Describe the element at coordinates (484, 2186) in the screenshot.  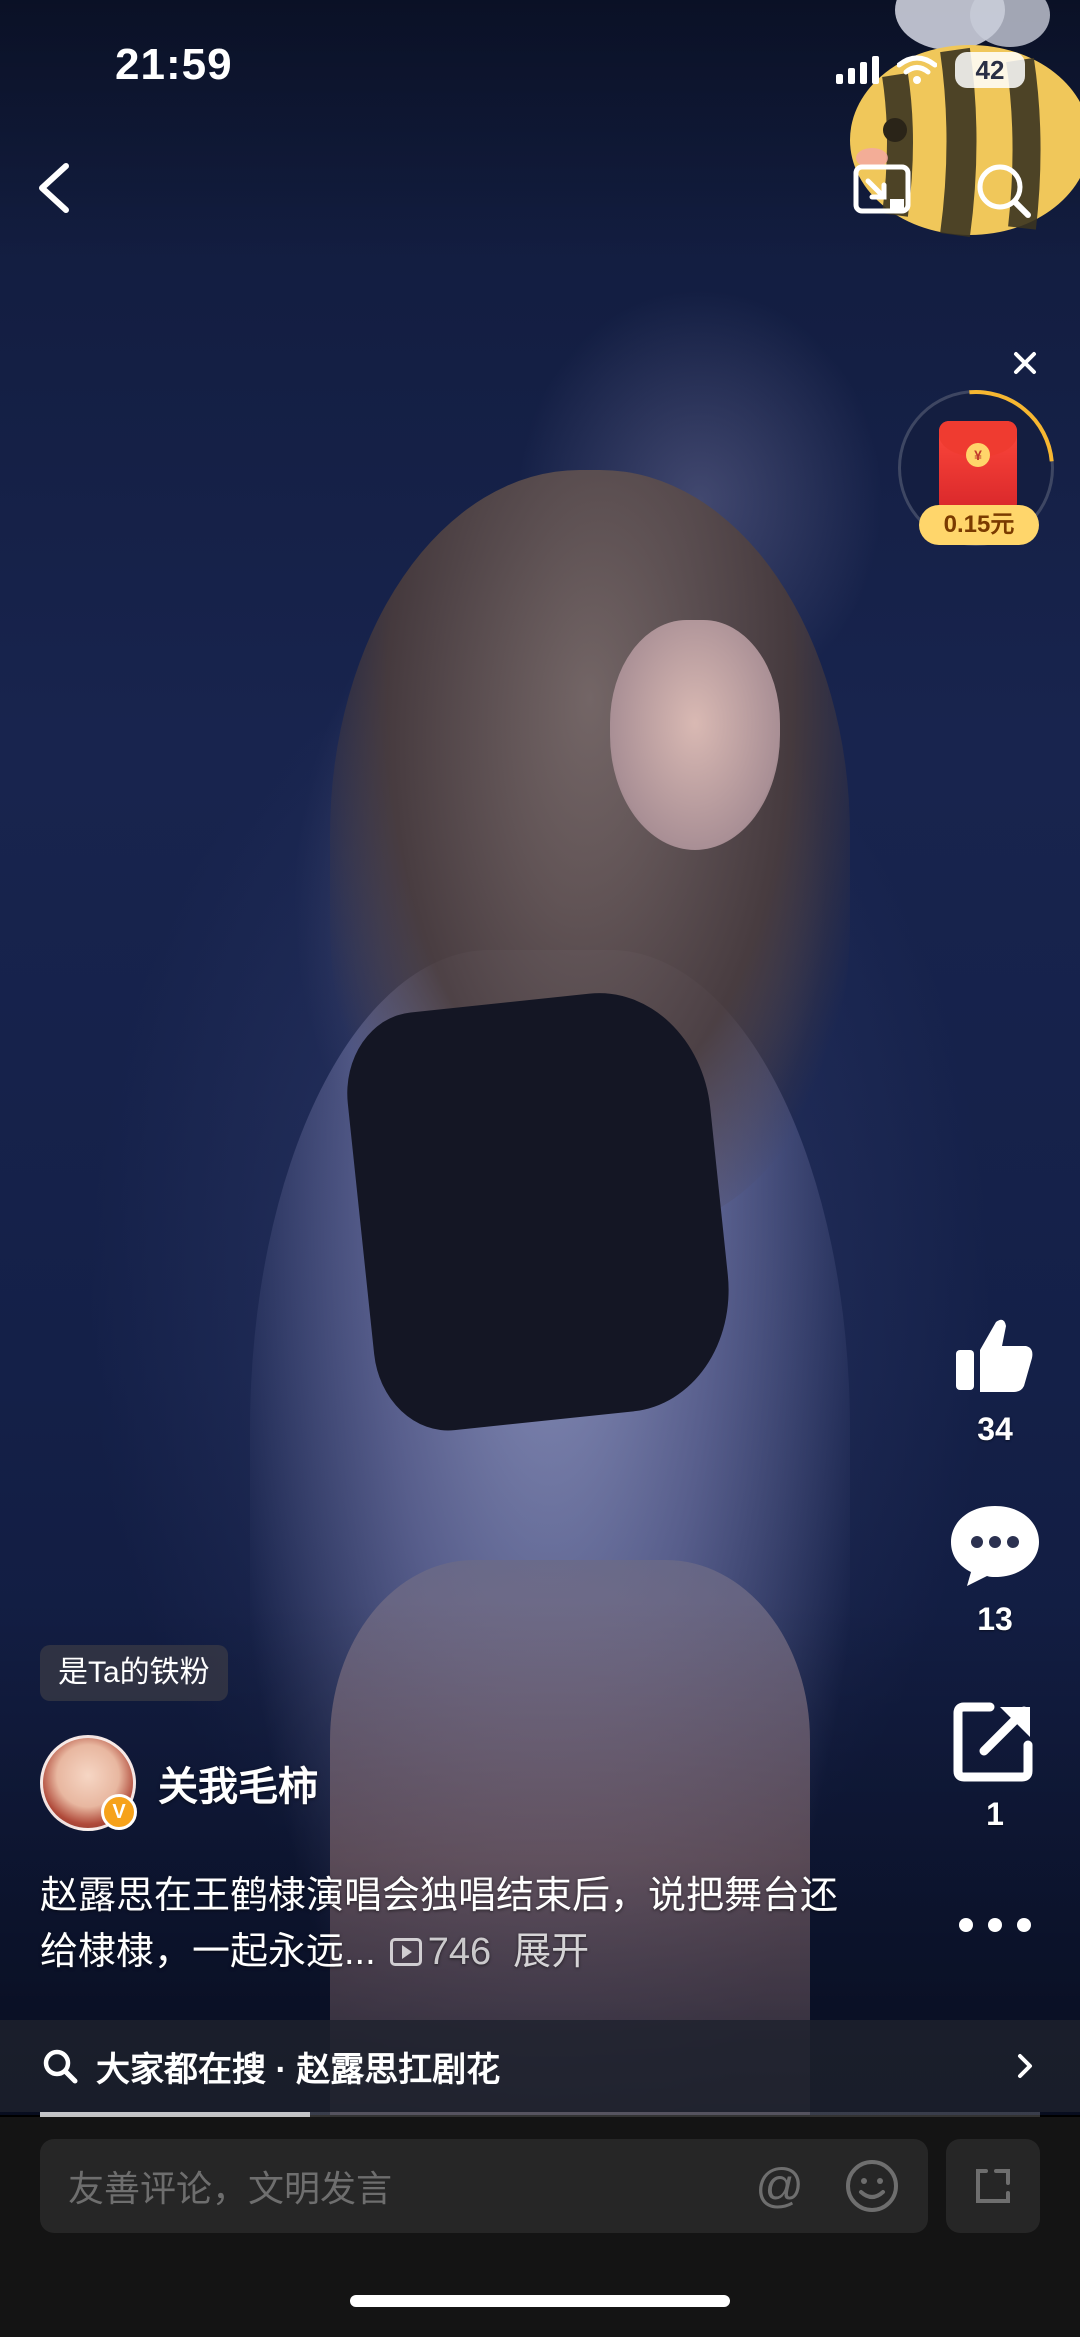
I see `comment-input: 友善评论，文明发言 @` at that location.